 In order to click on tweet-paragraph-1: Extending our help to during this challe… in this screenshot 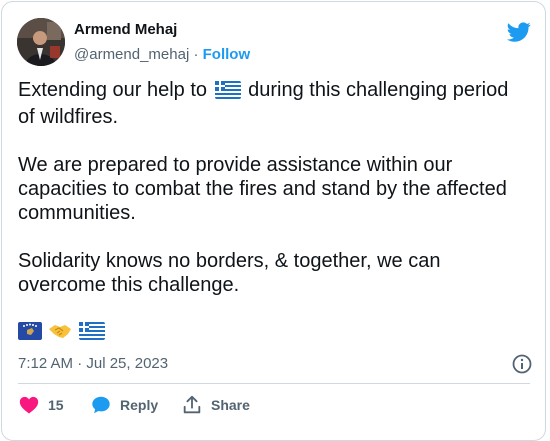, I will do `click(273, 103)`.